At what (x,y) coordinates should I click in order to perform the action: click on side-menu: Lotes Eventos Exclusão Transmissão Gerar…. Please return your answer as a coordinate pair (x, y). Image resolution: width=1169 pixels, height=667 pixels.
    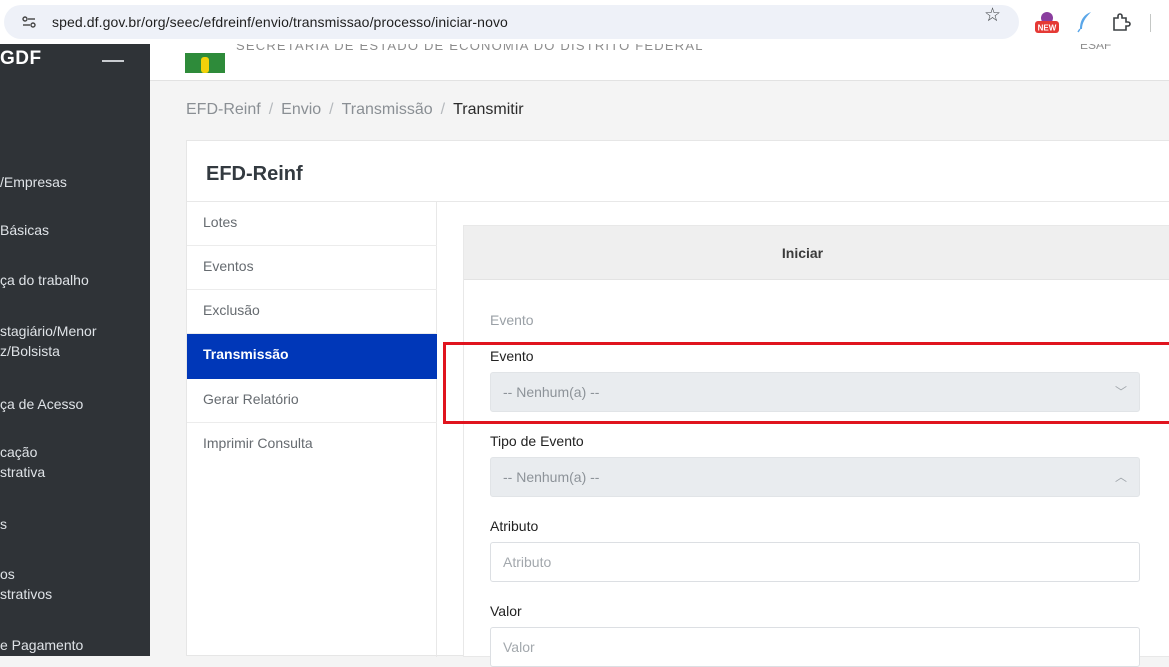
    Looking at the image, I should click on (312, 429).